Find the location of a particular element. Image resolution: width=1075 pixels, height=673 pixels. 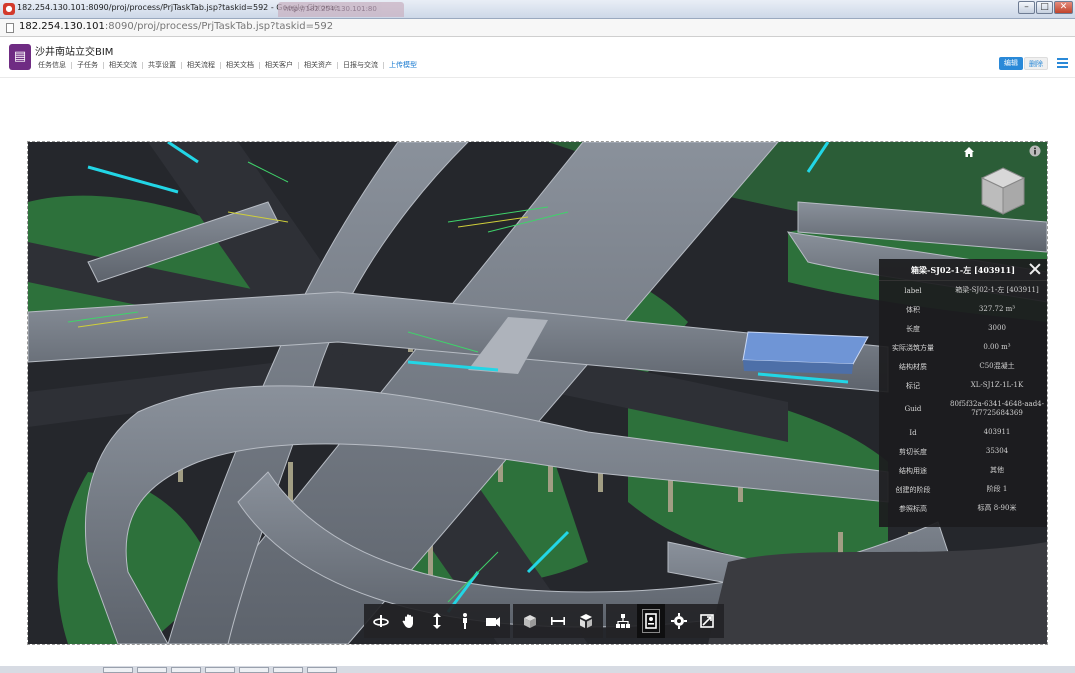

viewer-toolbar is located at coordinates (544, 621).